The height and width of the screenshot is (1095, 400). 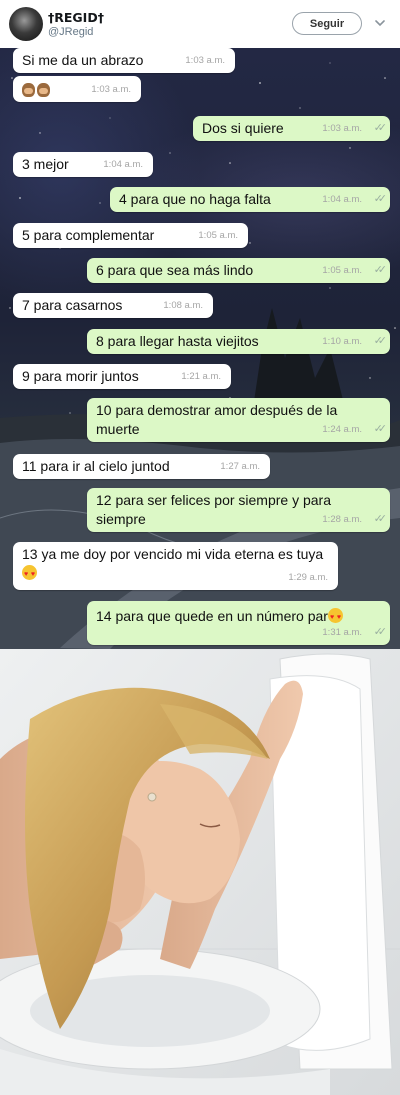 I want to click on message-text: 3 mejor, so click(x=45, y=164).